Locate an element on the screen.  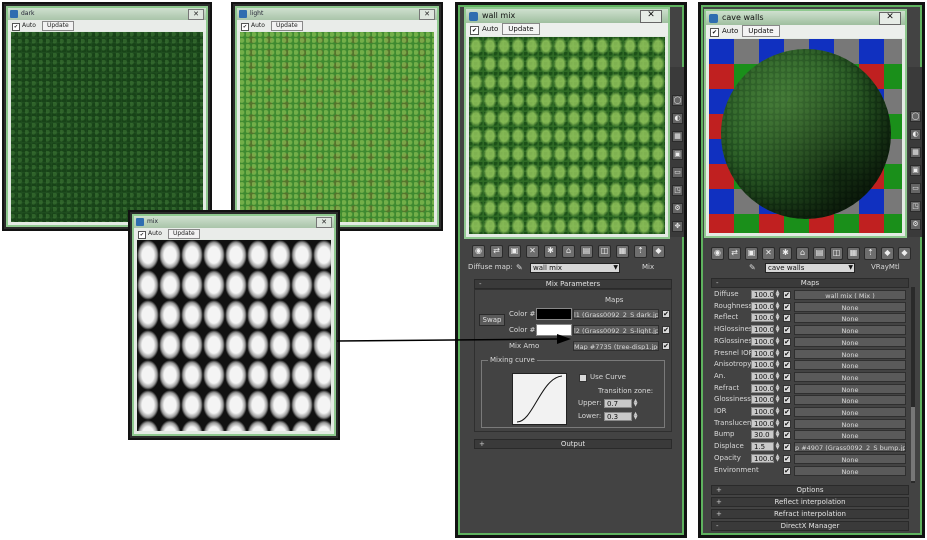
swap-button: Swap is located at coordinates (492, 320).